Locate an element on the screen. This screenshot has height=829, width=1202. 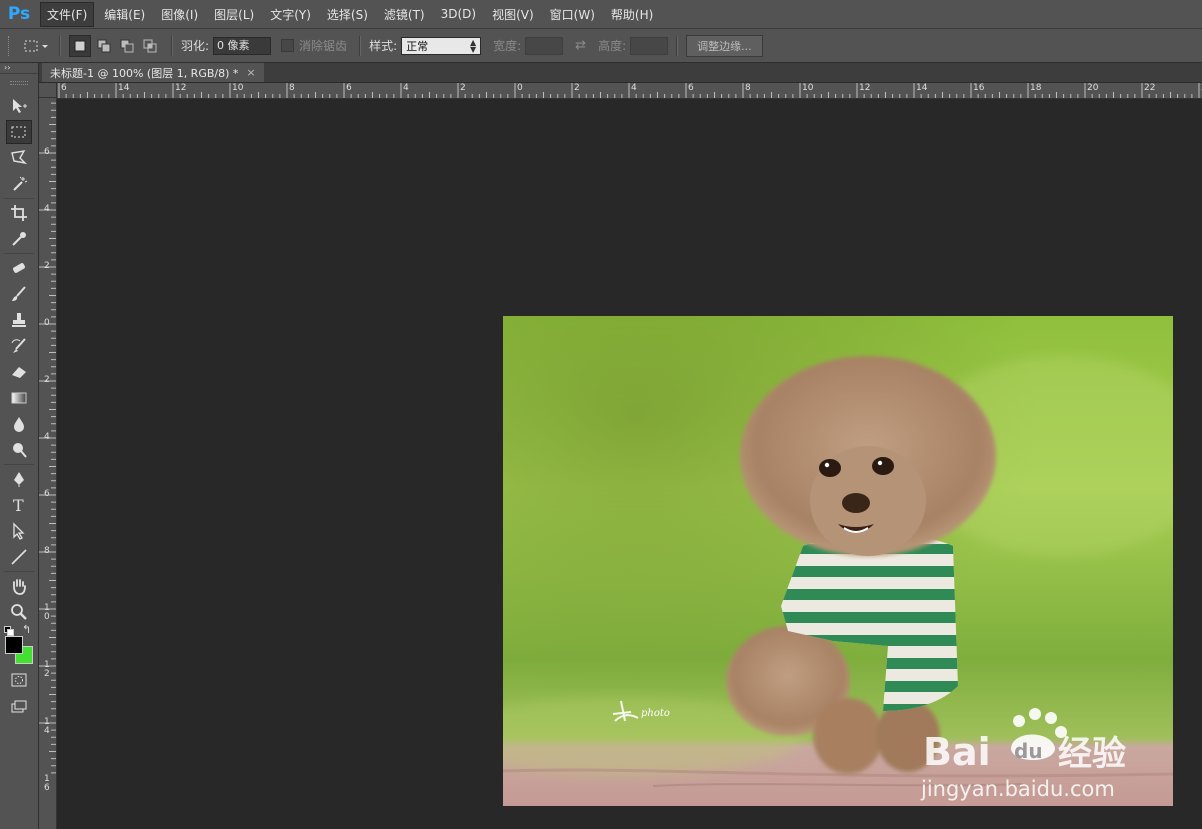
close-icon: × is located at coordinates (250, 72).